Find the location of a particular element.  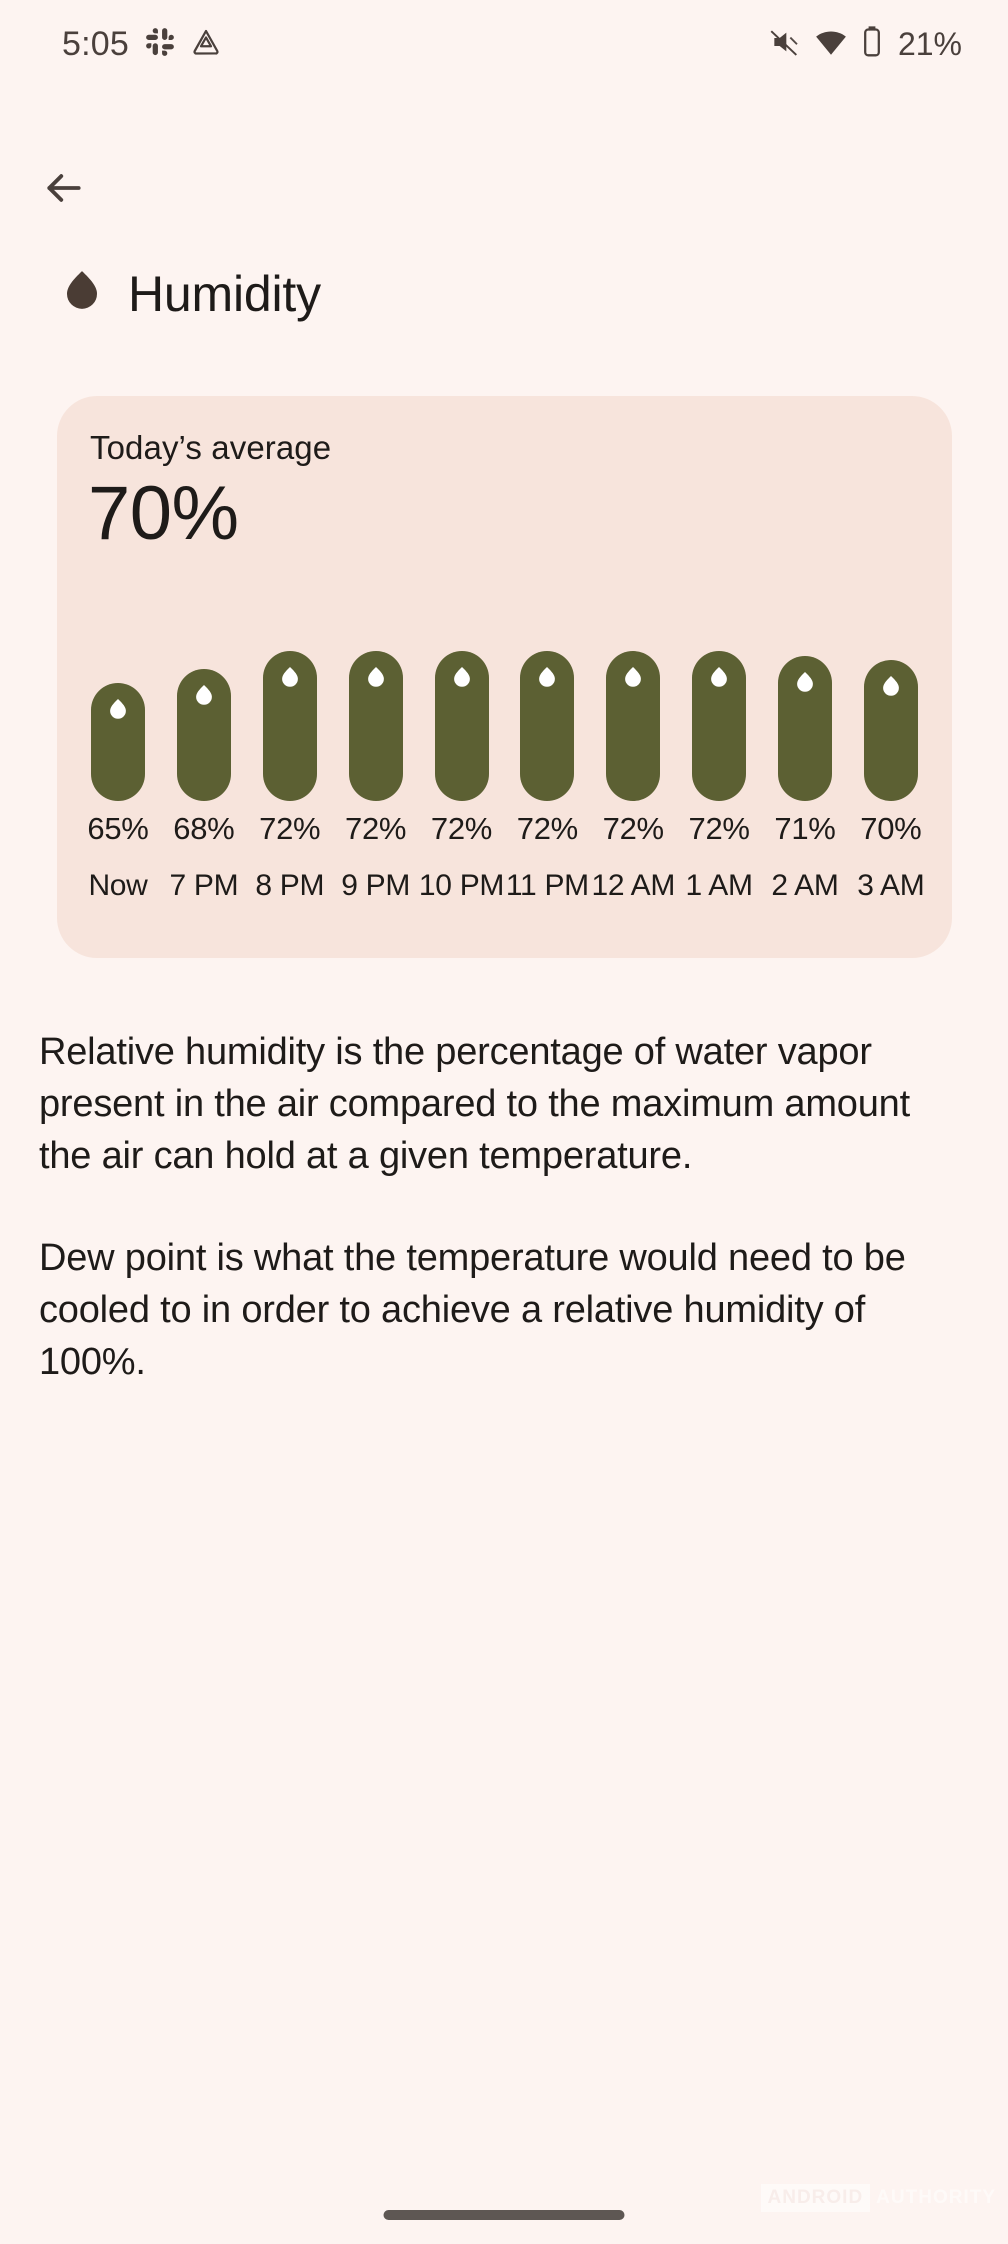

home-indicator is located at coordinates (504, 2215).